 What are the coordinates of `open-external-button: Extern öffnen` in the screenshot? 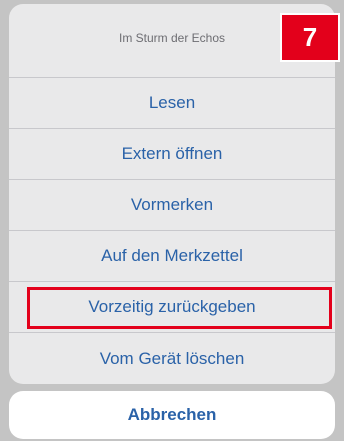 It's located at (172, 154).